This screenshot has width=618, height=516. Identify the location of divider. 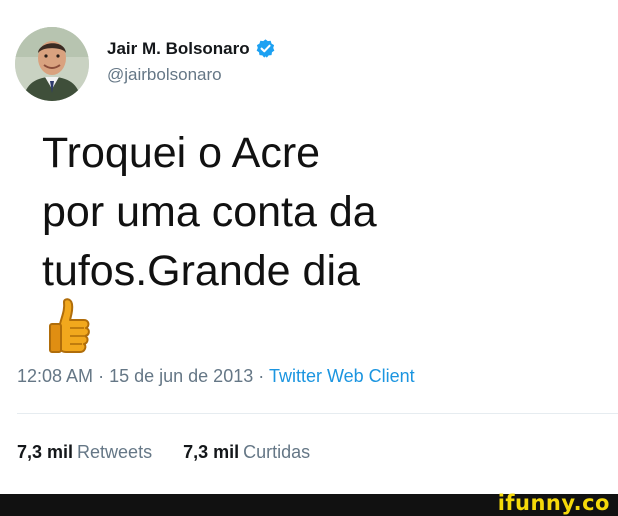
(317, 413).